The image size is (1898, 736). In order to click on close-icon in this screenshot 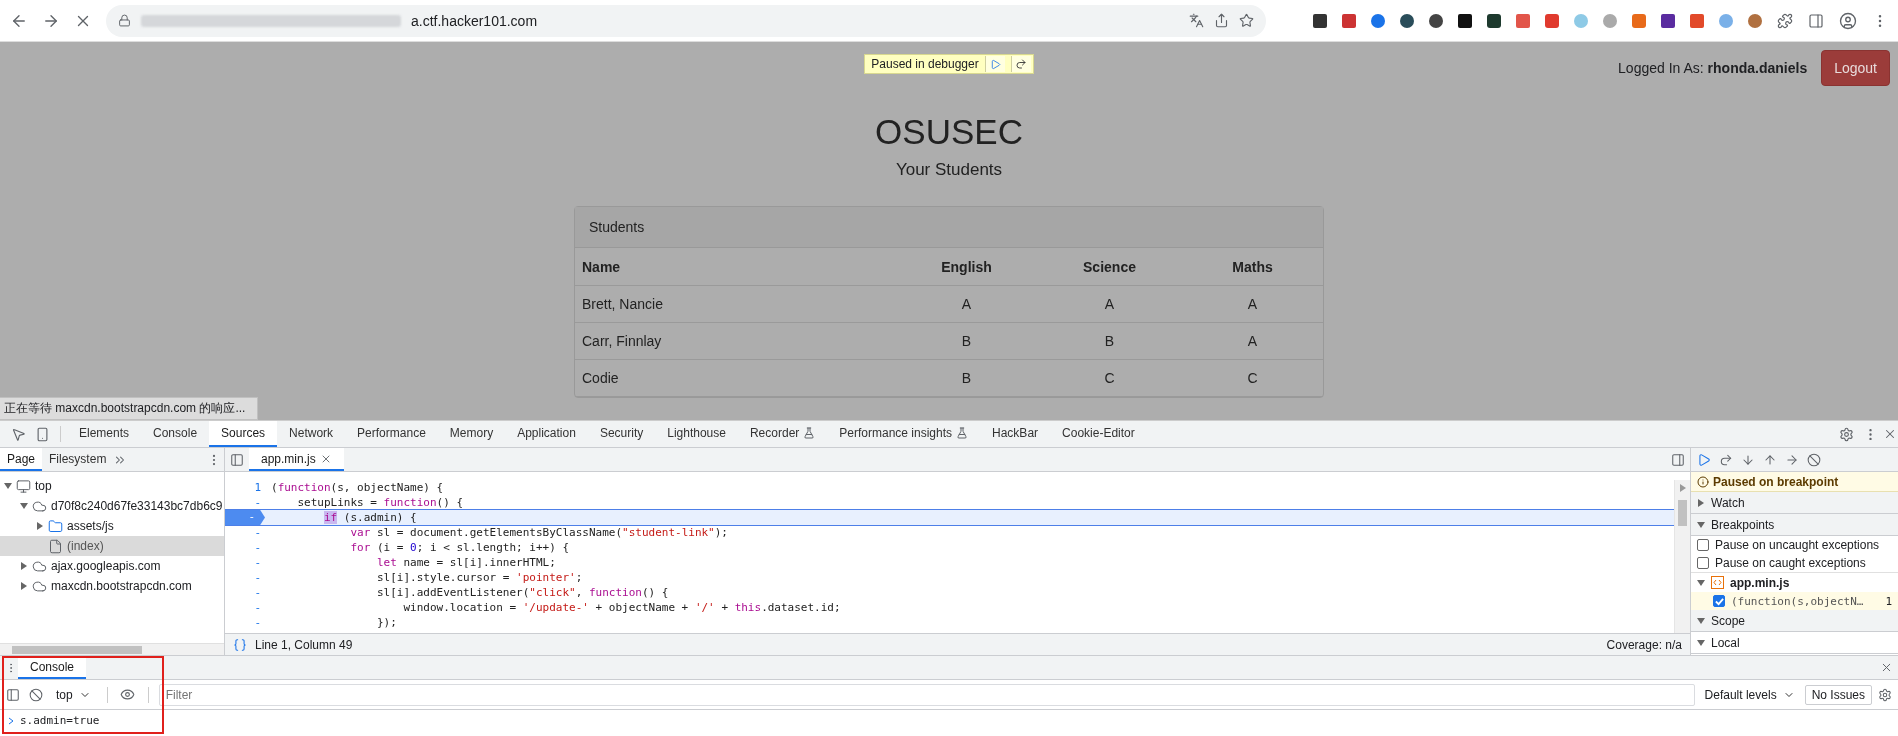, I will do `click(1890, 434)`.